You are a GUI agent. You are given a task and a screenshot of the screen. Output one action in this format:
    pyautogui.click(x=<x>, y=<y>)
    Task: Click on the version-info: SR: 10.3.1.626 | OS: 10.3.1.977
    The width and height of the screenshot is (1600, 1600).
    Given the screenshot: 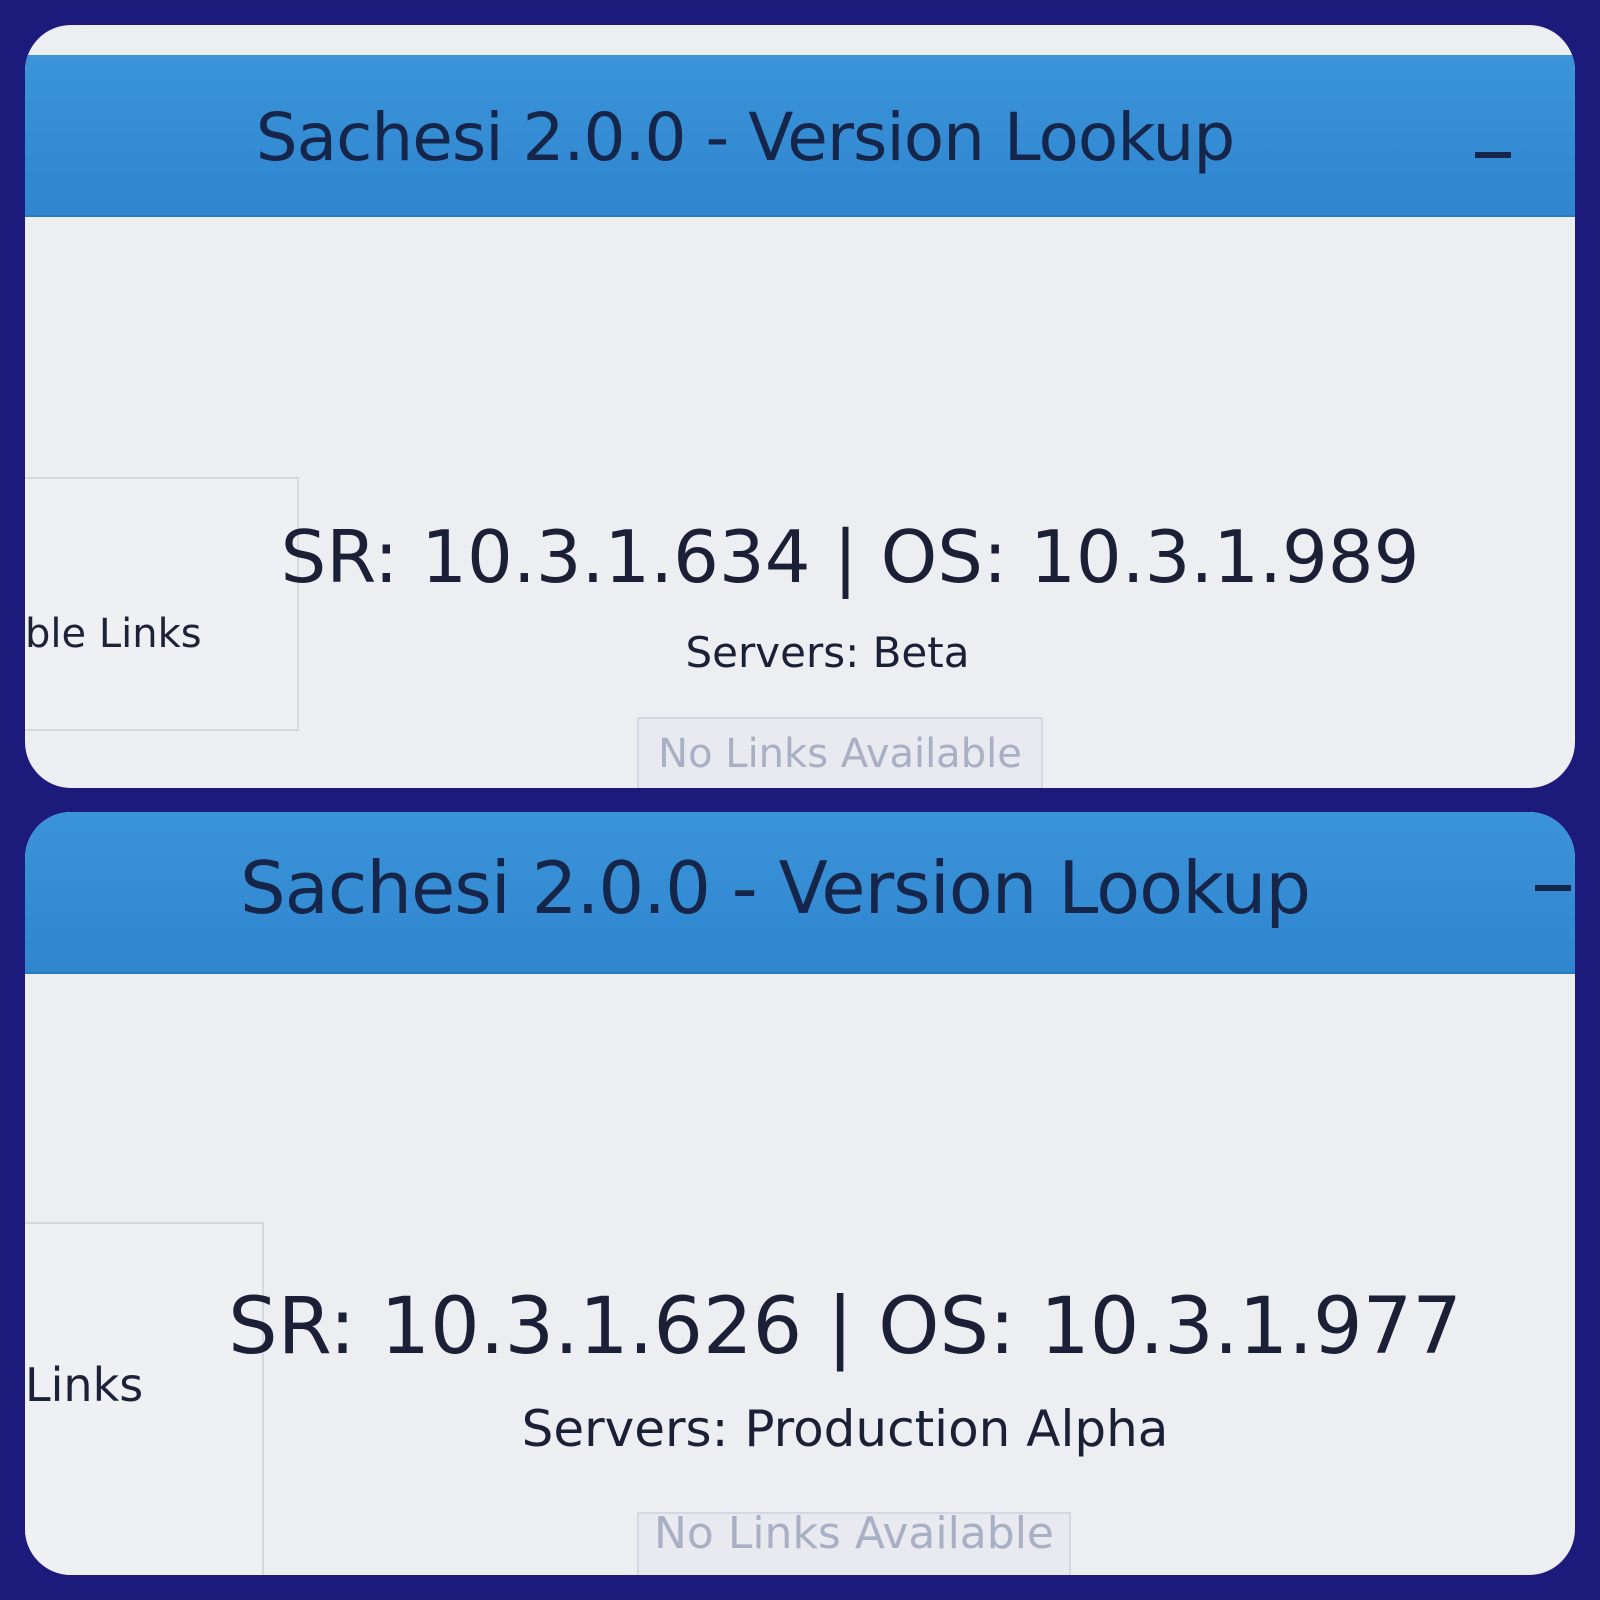 What is the action you would take?
    pyautogui.click(x=845, y=1327)
    